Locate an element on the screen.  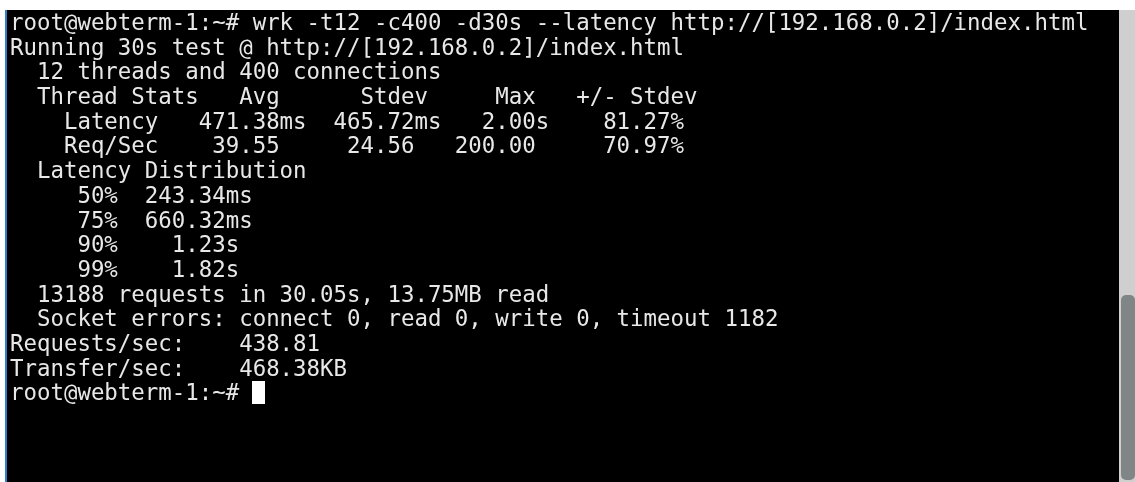
terminal-line: 12 threads and 400 connections is located at coordinates (239, 72).